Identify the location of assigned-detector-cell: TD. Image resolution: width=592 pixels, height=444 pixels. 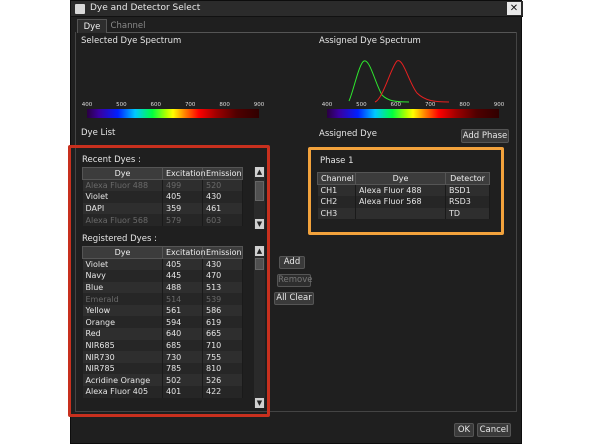
(467, 213).